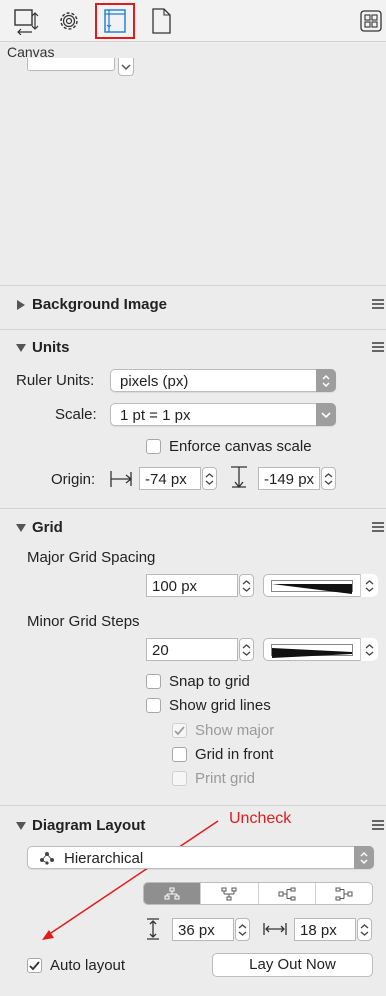 The width and height of the screenshot is (386, 996). I want to click on direction-right-left, so click(344, 893).